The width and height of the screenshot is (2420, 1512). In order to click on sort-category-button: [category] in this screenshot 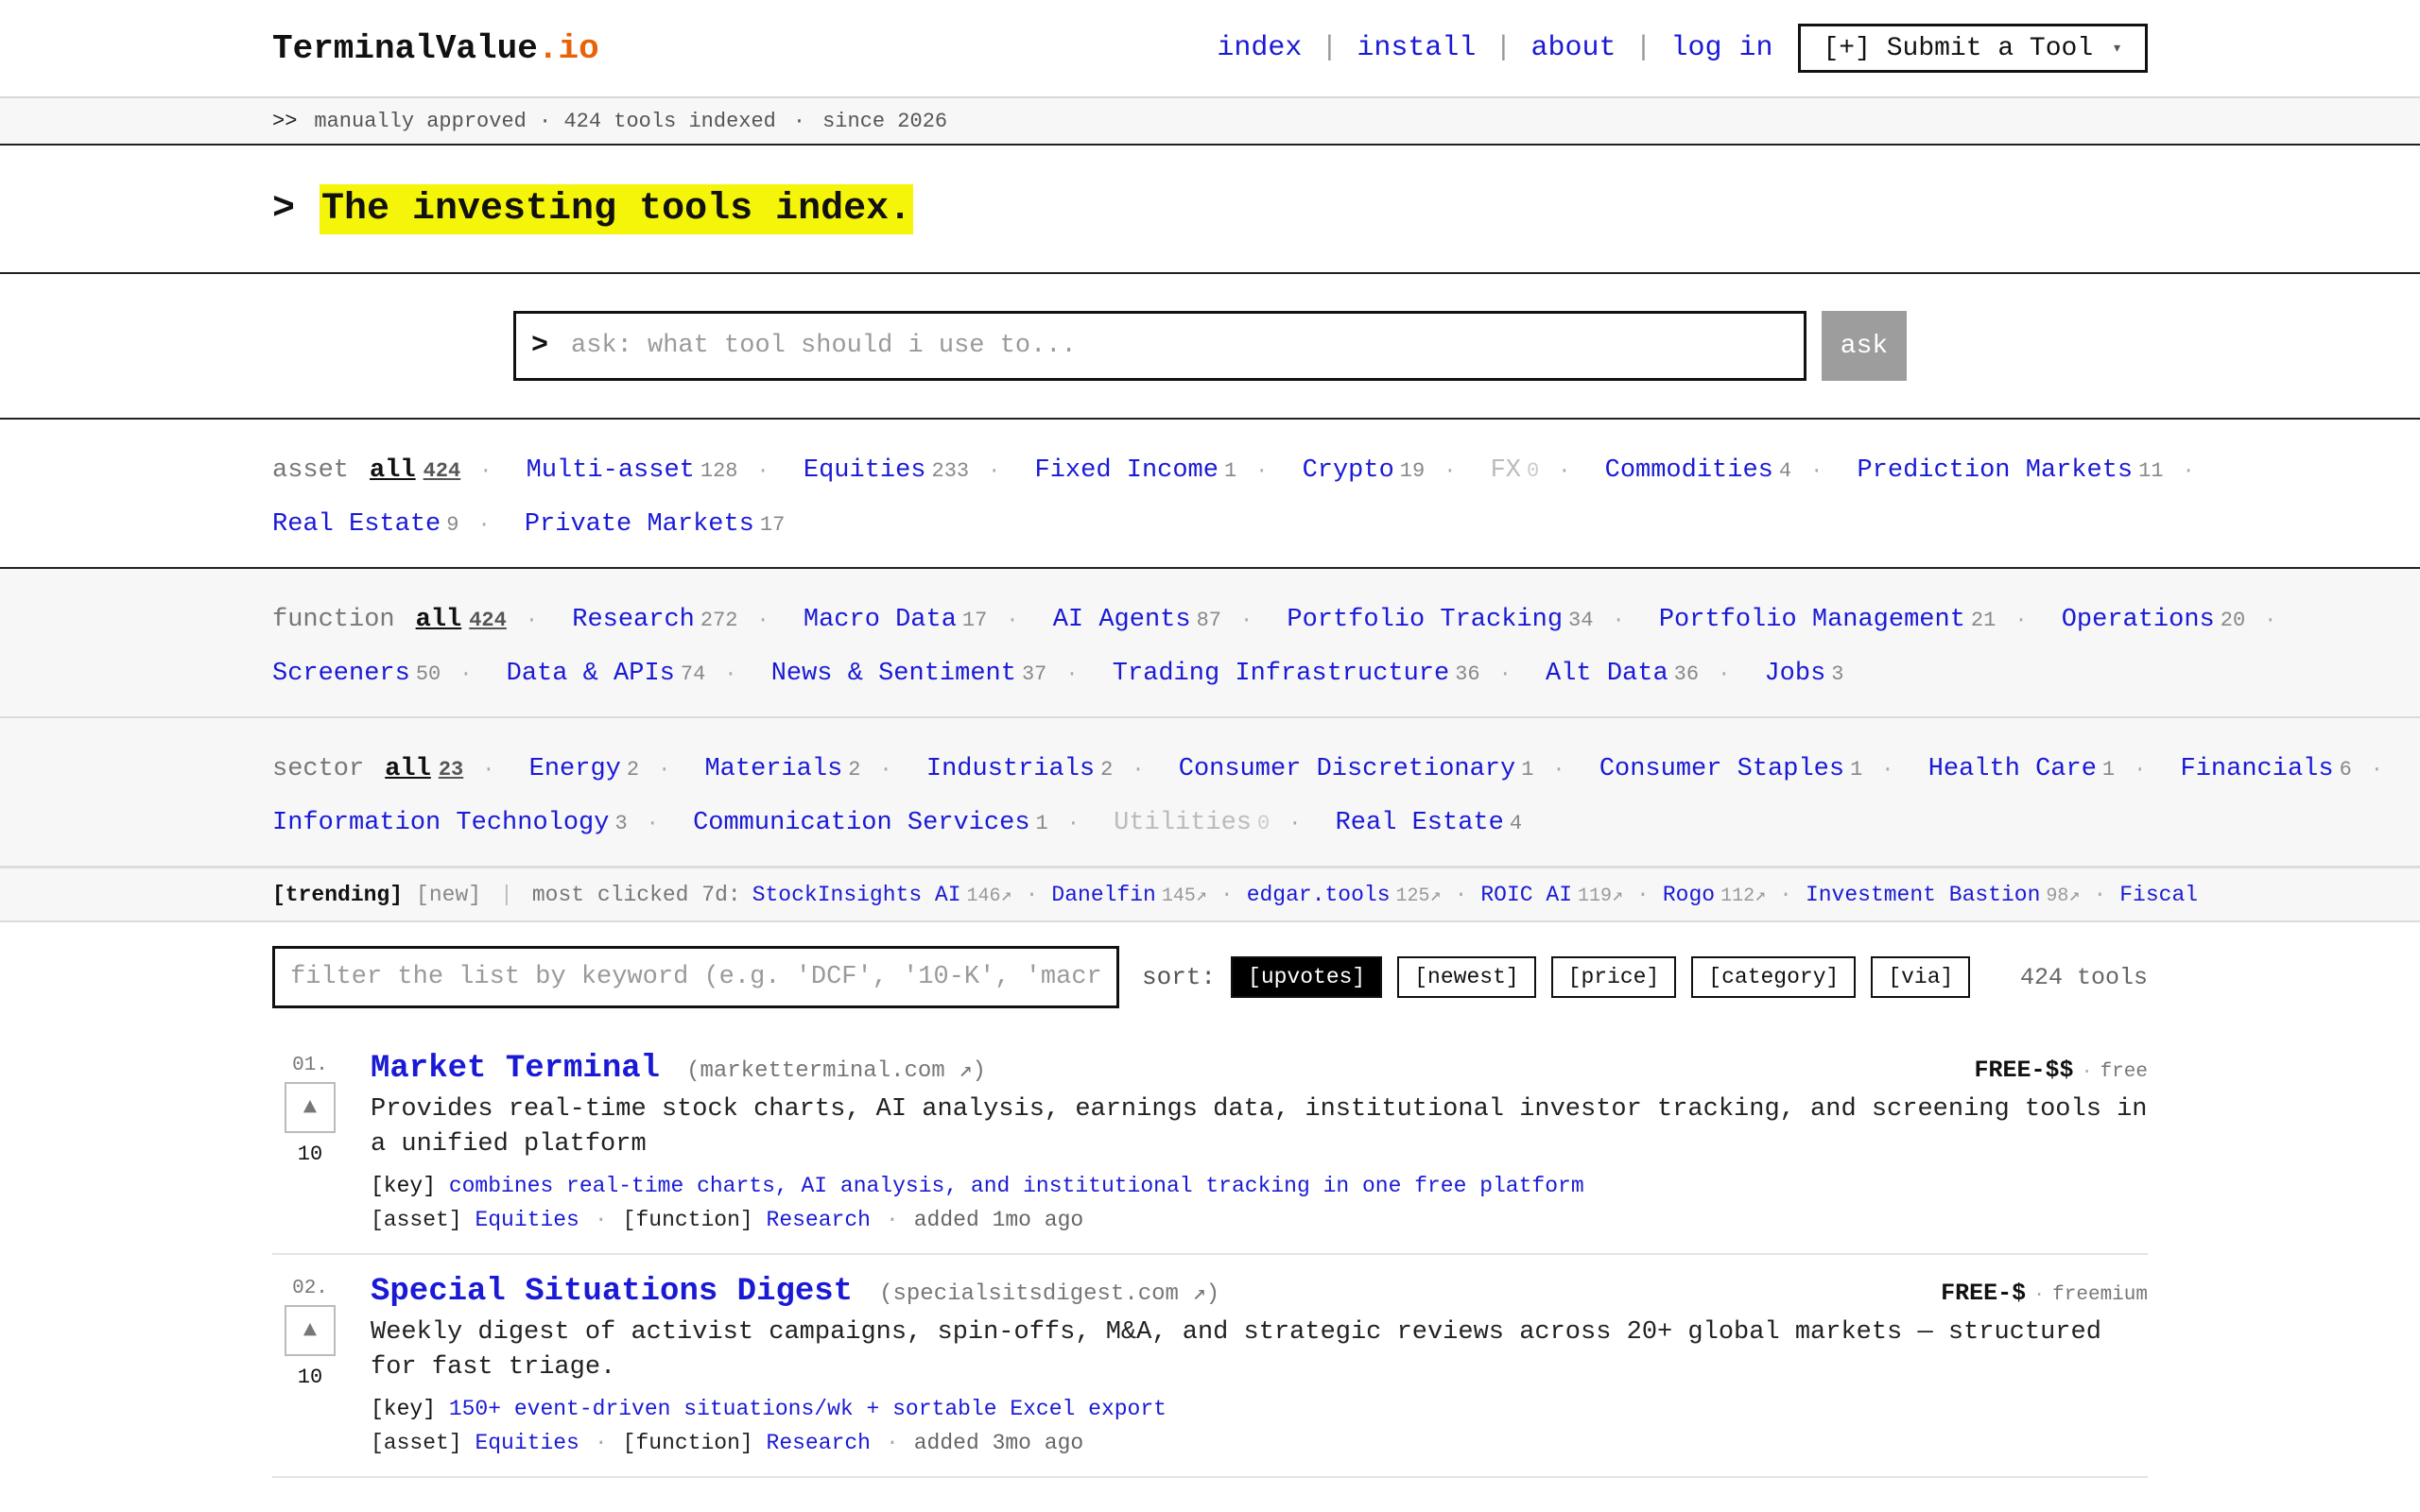, I will do `click(1774, 977)`.